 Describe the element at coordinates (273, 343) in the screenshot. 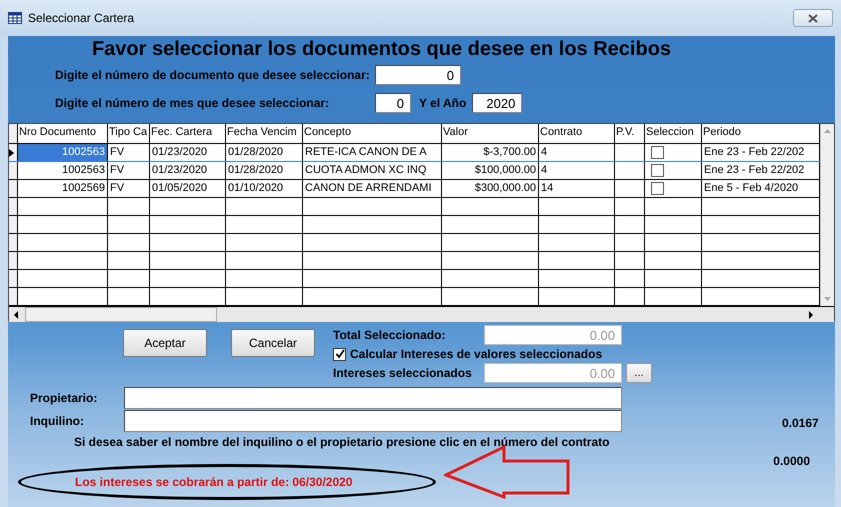

I see `dialog-button: Cancelar` at that location.